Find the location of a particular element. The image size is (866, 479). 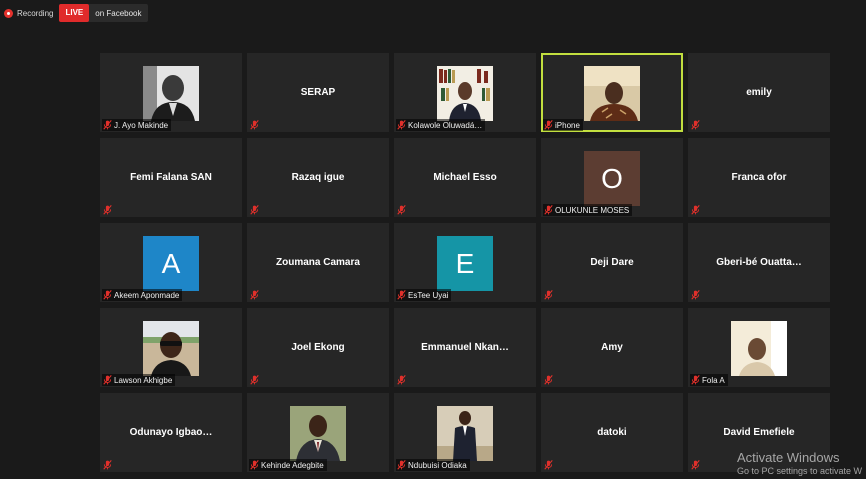

participant-display-name: SERAP is located at coordinates (318, 92).